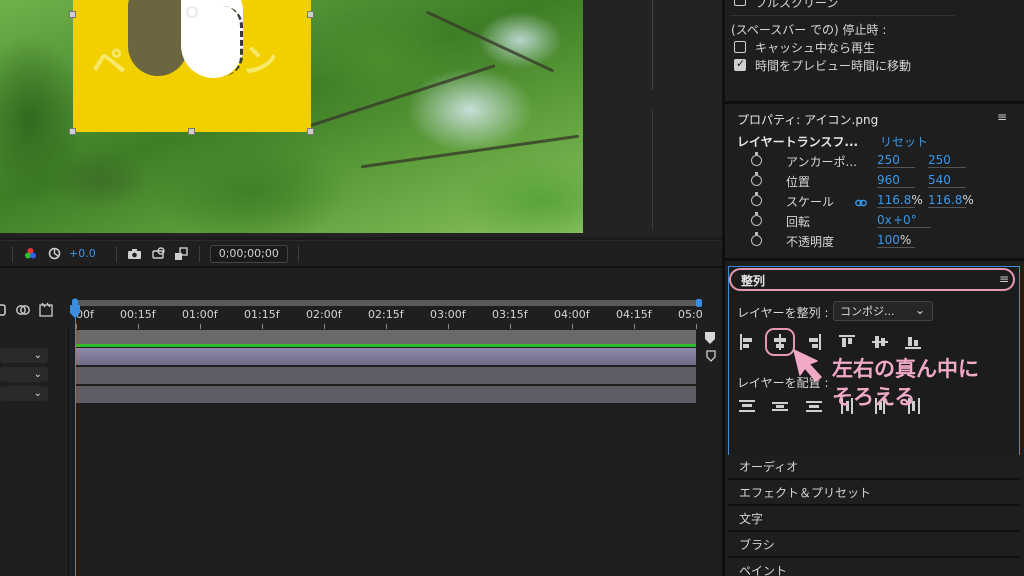 The width and height of the screenshot is (1024, 576). I want to click on property-value-2-value: 250, so click(939, 160).